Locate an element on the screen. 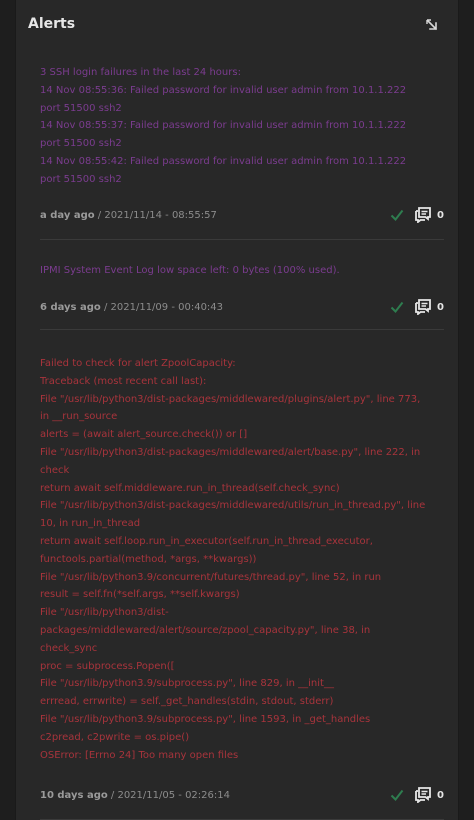 The width and height of the screenshot is (474, 820). alert-datetime: / 2021/11/09 - 00:40:43 is located at coordinates (162, 307).